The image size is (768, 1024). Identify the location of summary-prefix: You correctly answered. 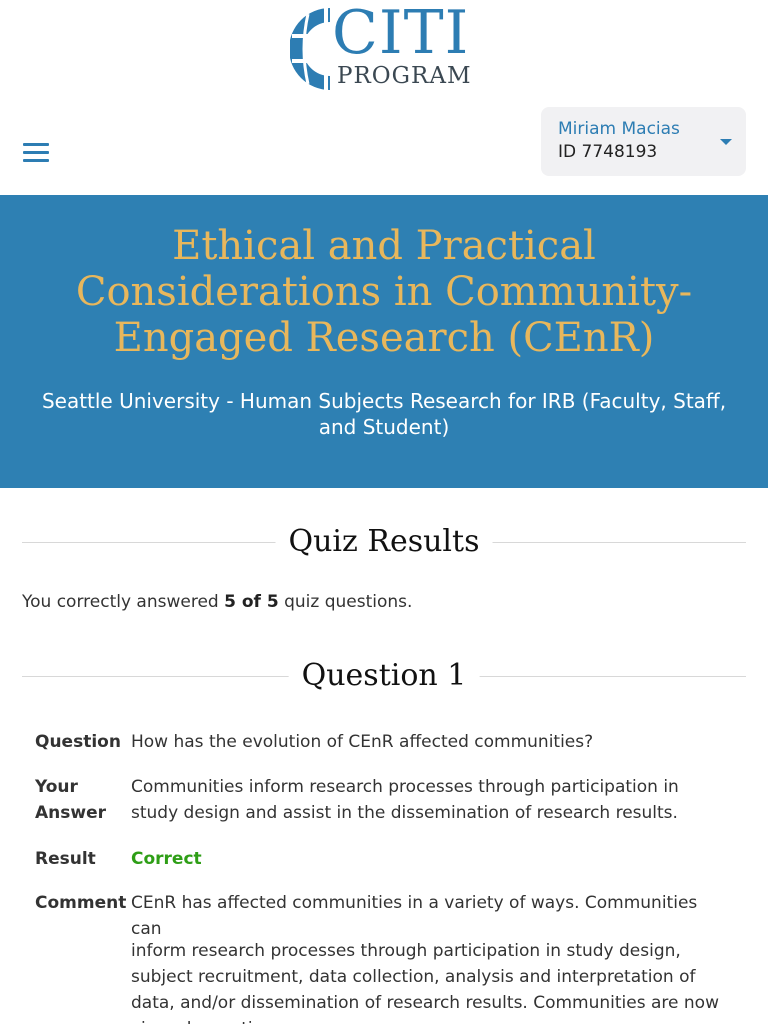
(123, 602).